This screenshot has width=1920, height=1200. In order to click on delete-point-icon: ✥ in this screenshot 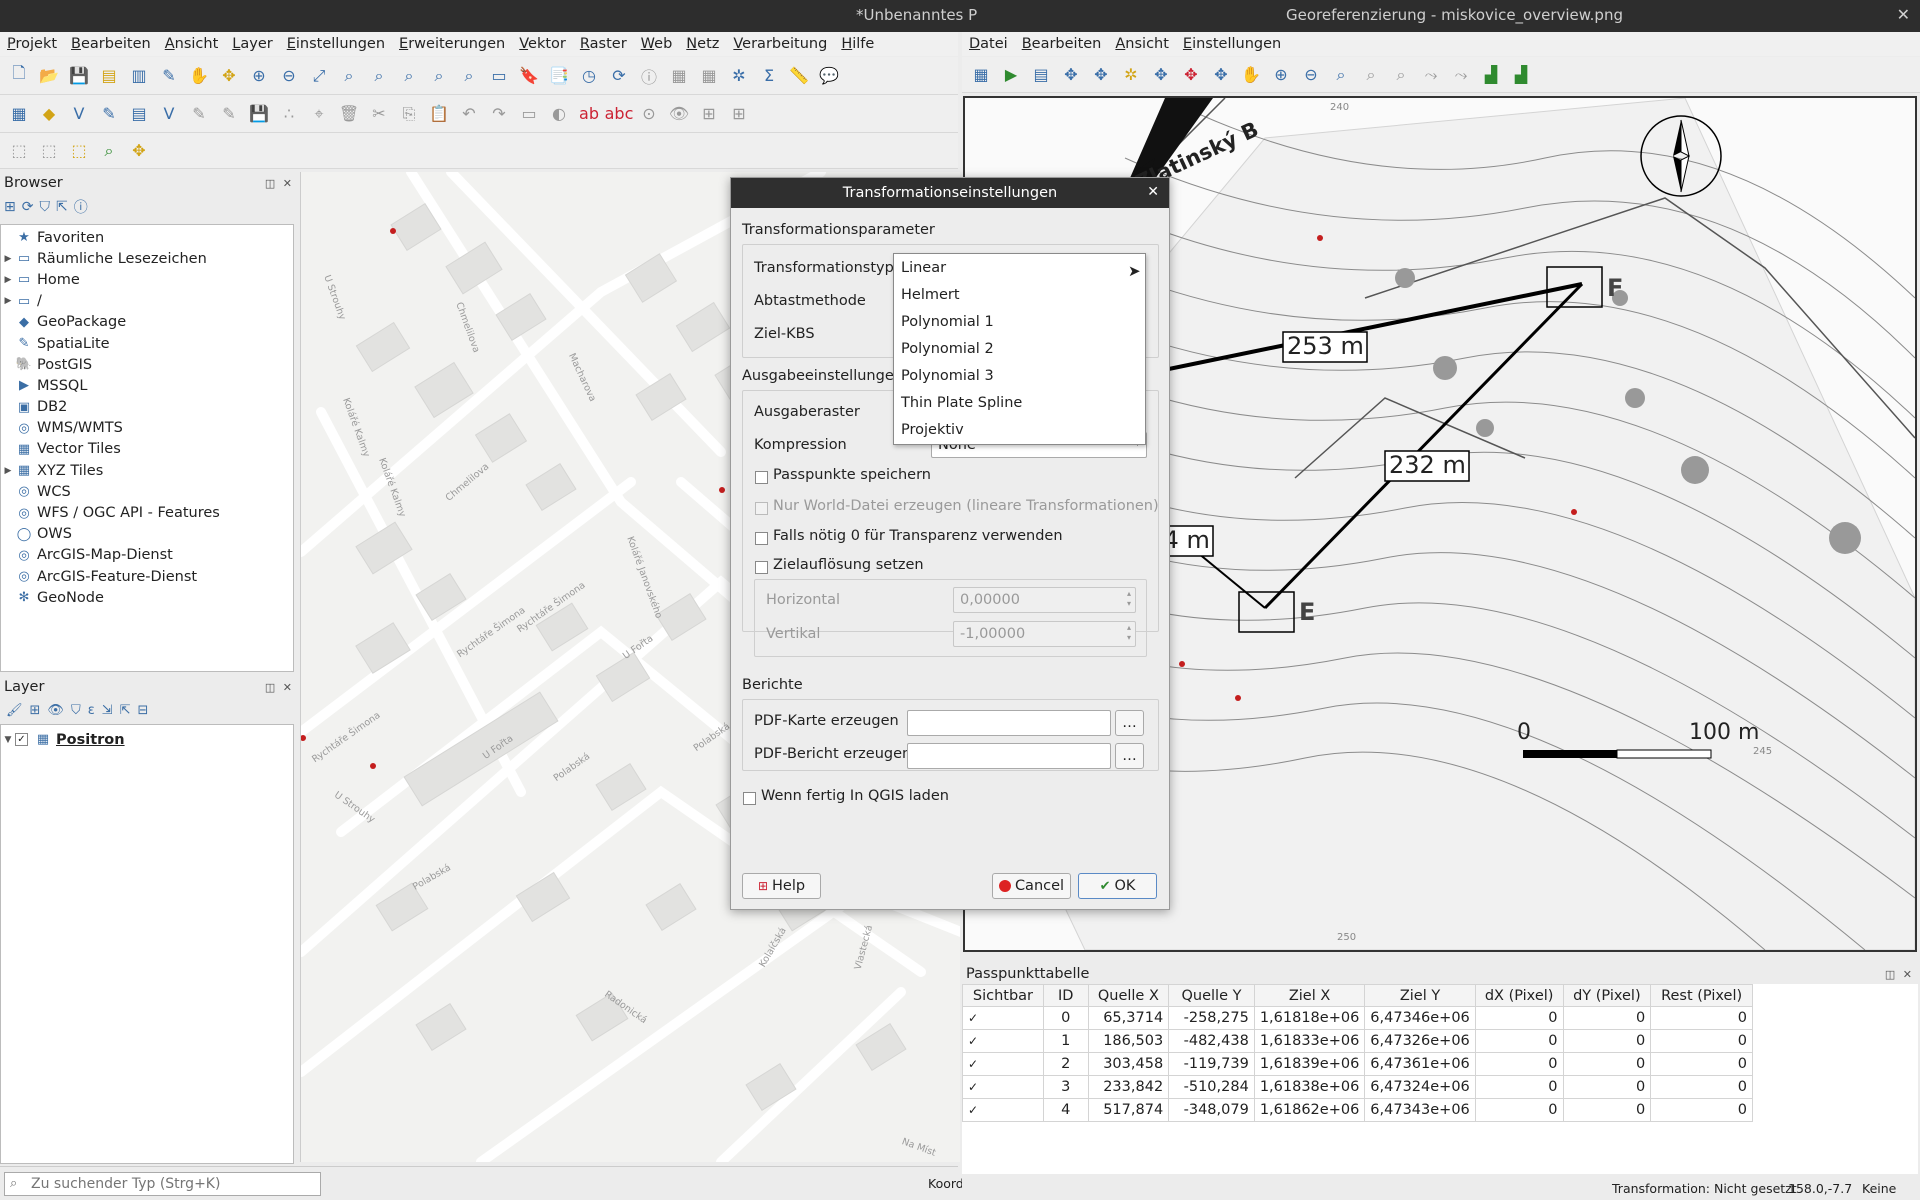, I will do `click(1191, 75)`.